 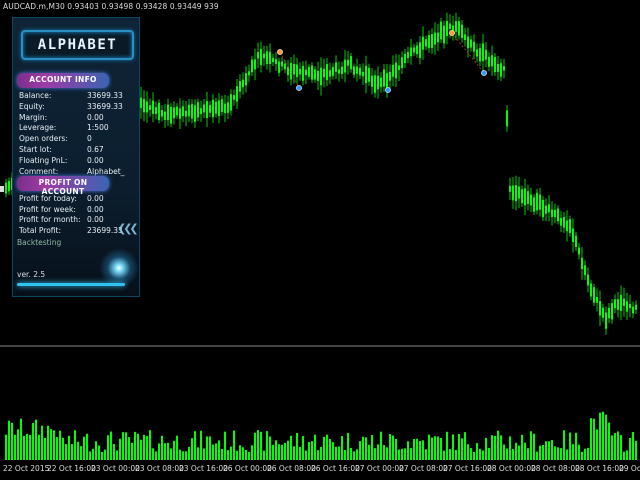 What do you see at coordinates (629, 468) in the screenshot?
I see `time-axis-label: 29 Oct 00:00` at bounding box center [629, 468].